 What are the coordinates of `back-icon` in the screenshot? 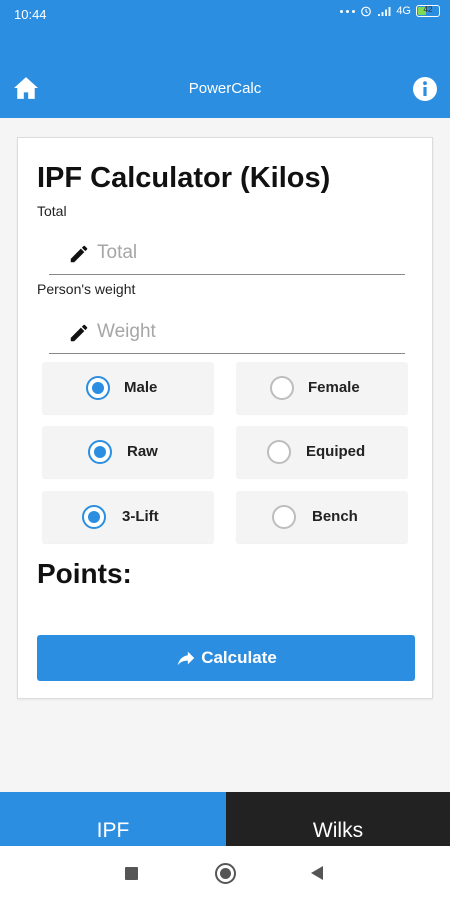 It's located at (317, 873).